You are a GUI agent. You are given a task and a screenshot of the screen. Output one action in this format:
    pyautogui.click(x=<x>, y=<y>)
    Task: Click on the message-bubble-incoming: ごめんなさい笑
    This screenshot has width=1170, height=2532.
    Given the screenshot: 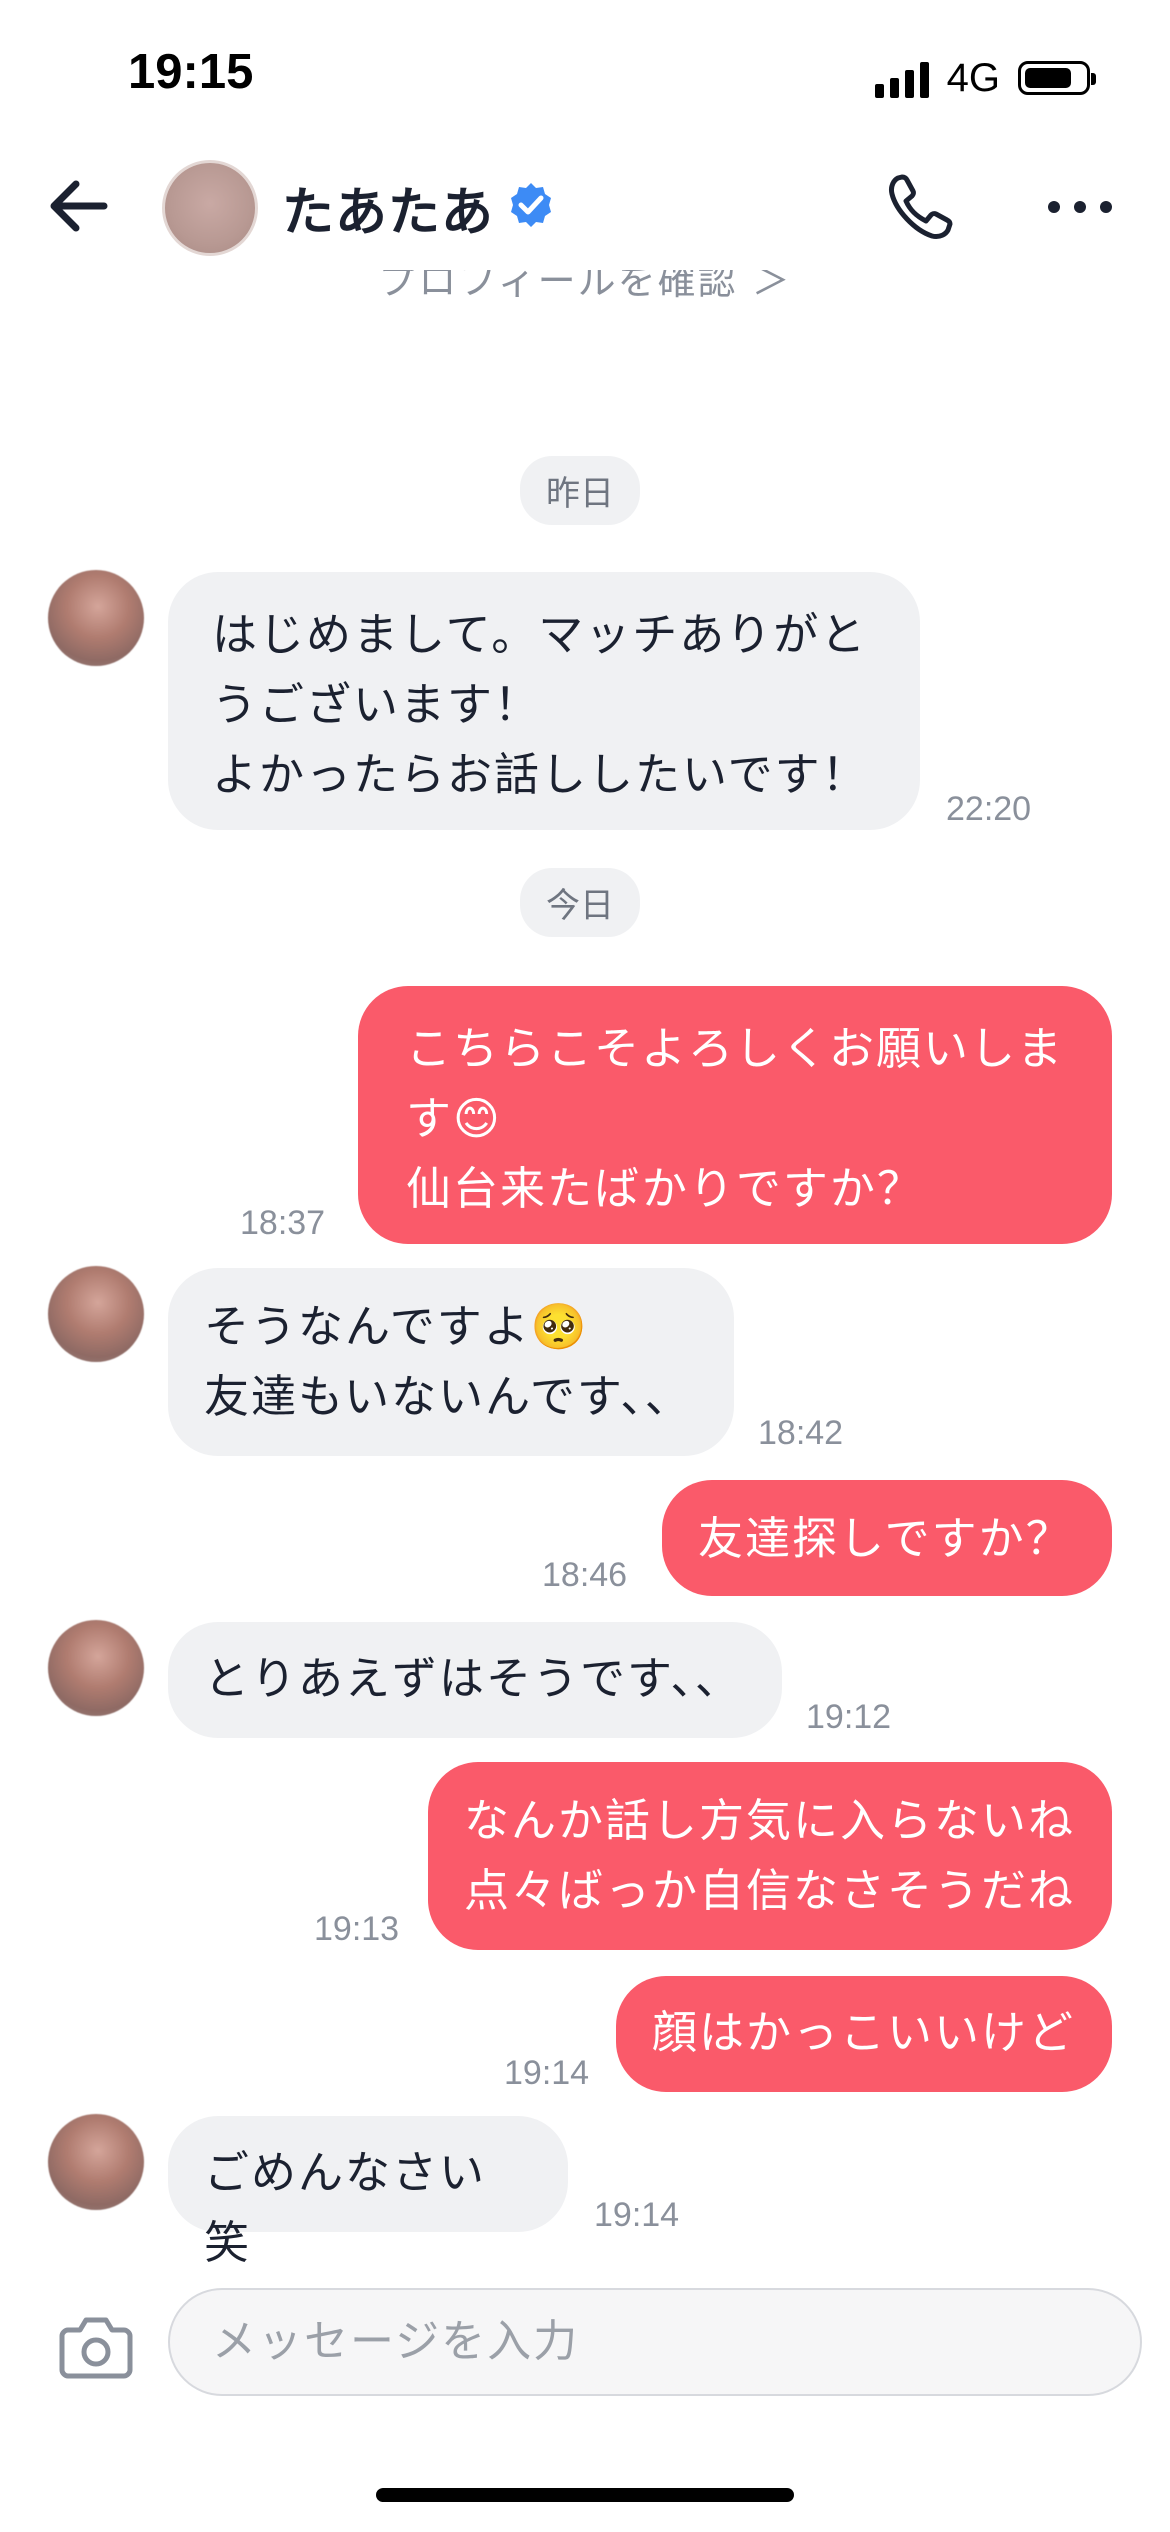 What is the action you would take?
    pyautogui.click(x=368, y=2192)
    